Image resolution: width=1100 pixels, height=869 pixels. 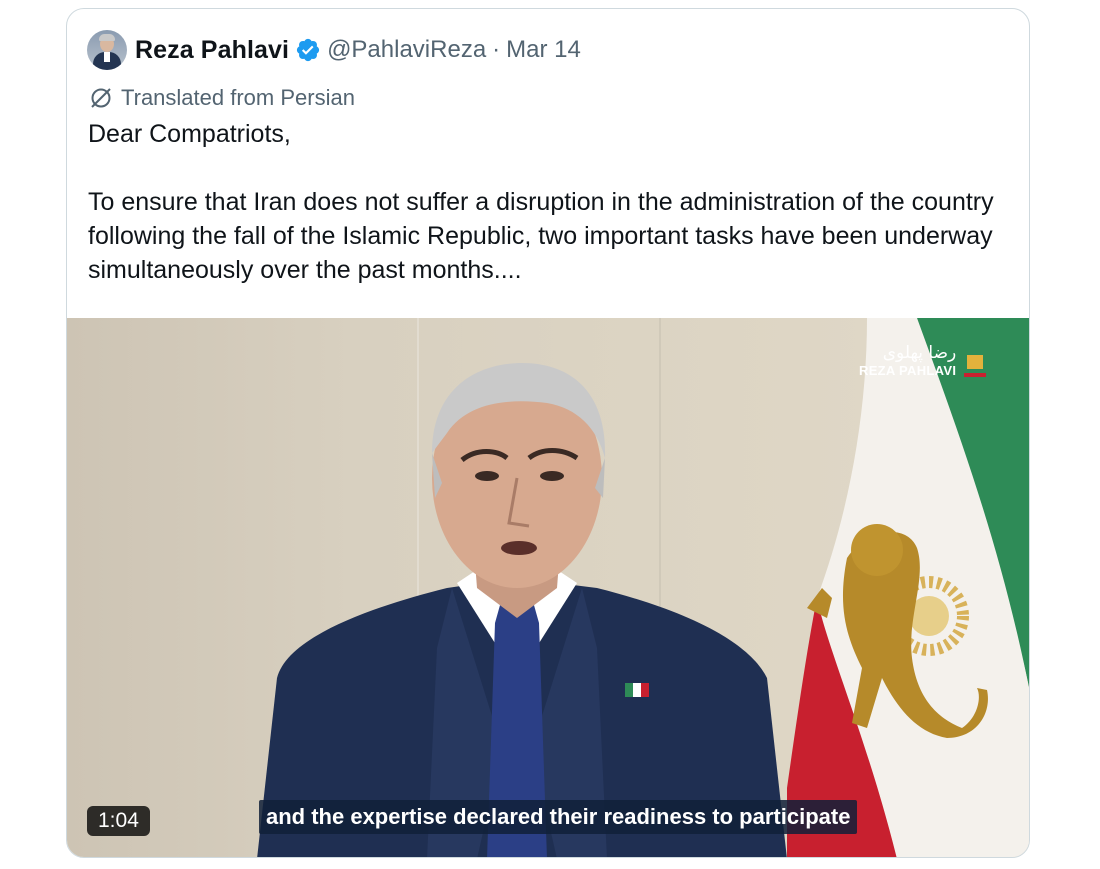 What do you see at coordinates (543, 50) in the screenshot?
I see `tweet-date: Mar 14` at bounding box center [543, 50].